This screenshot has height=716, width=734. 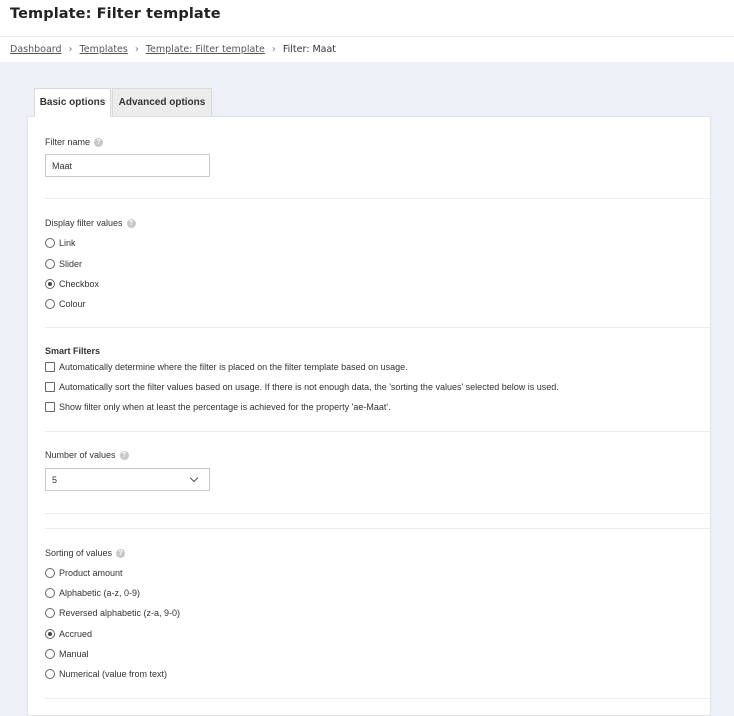 I want to click on sorting-option-accrued: Accrued, so click(x=68, y=634).